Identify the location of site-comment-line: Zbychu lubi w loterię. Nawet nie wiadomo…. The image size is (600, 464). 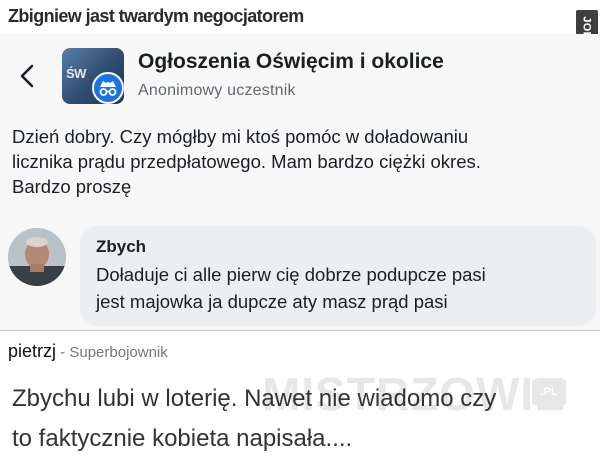
(254, 398).